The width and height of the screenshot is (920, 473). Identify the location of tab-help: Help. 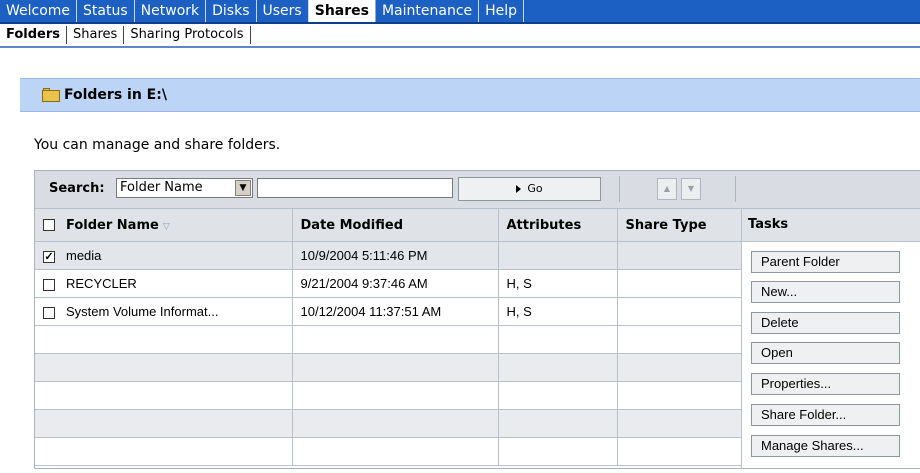
(502, 11).